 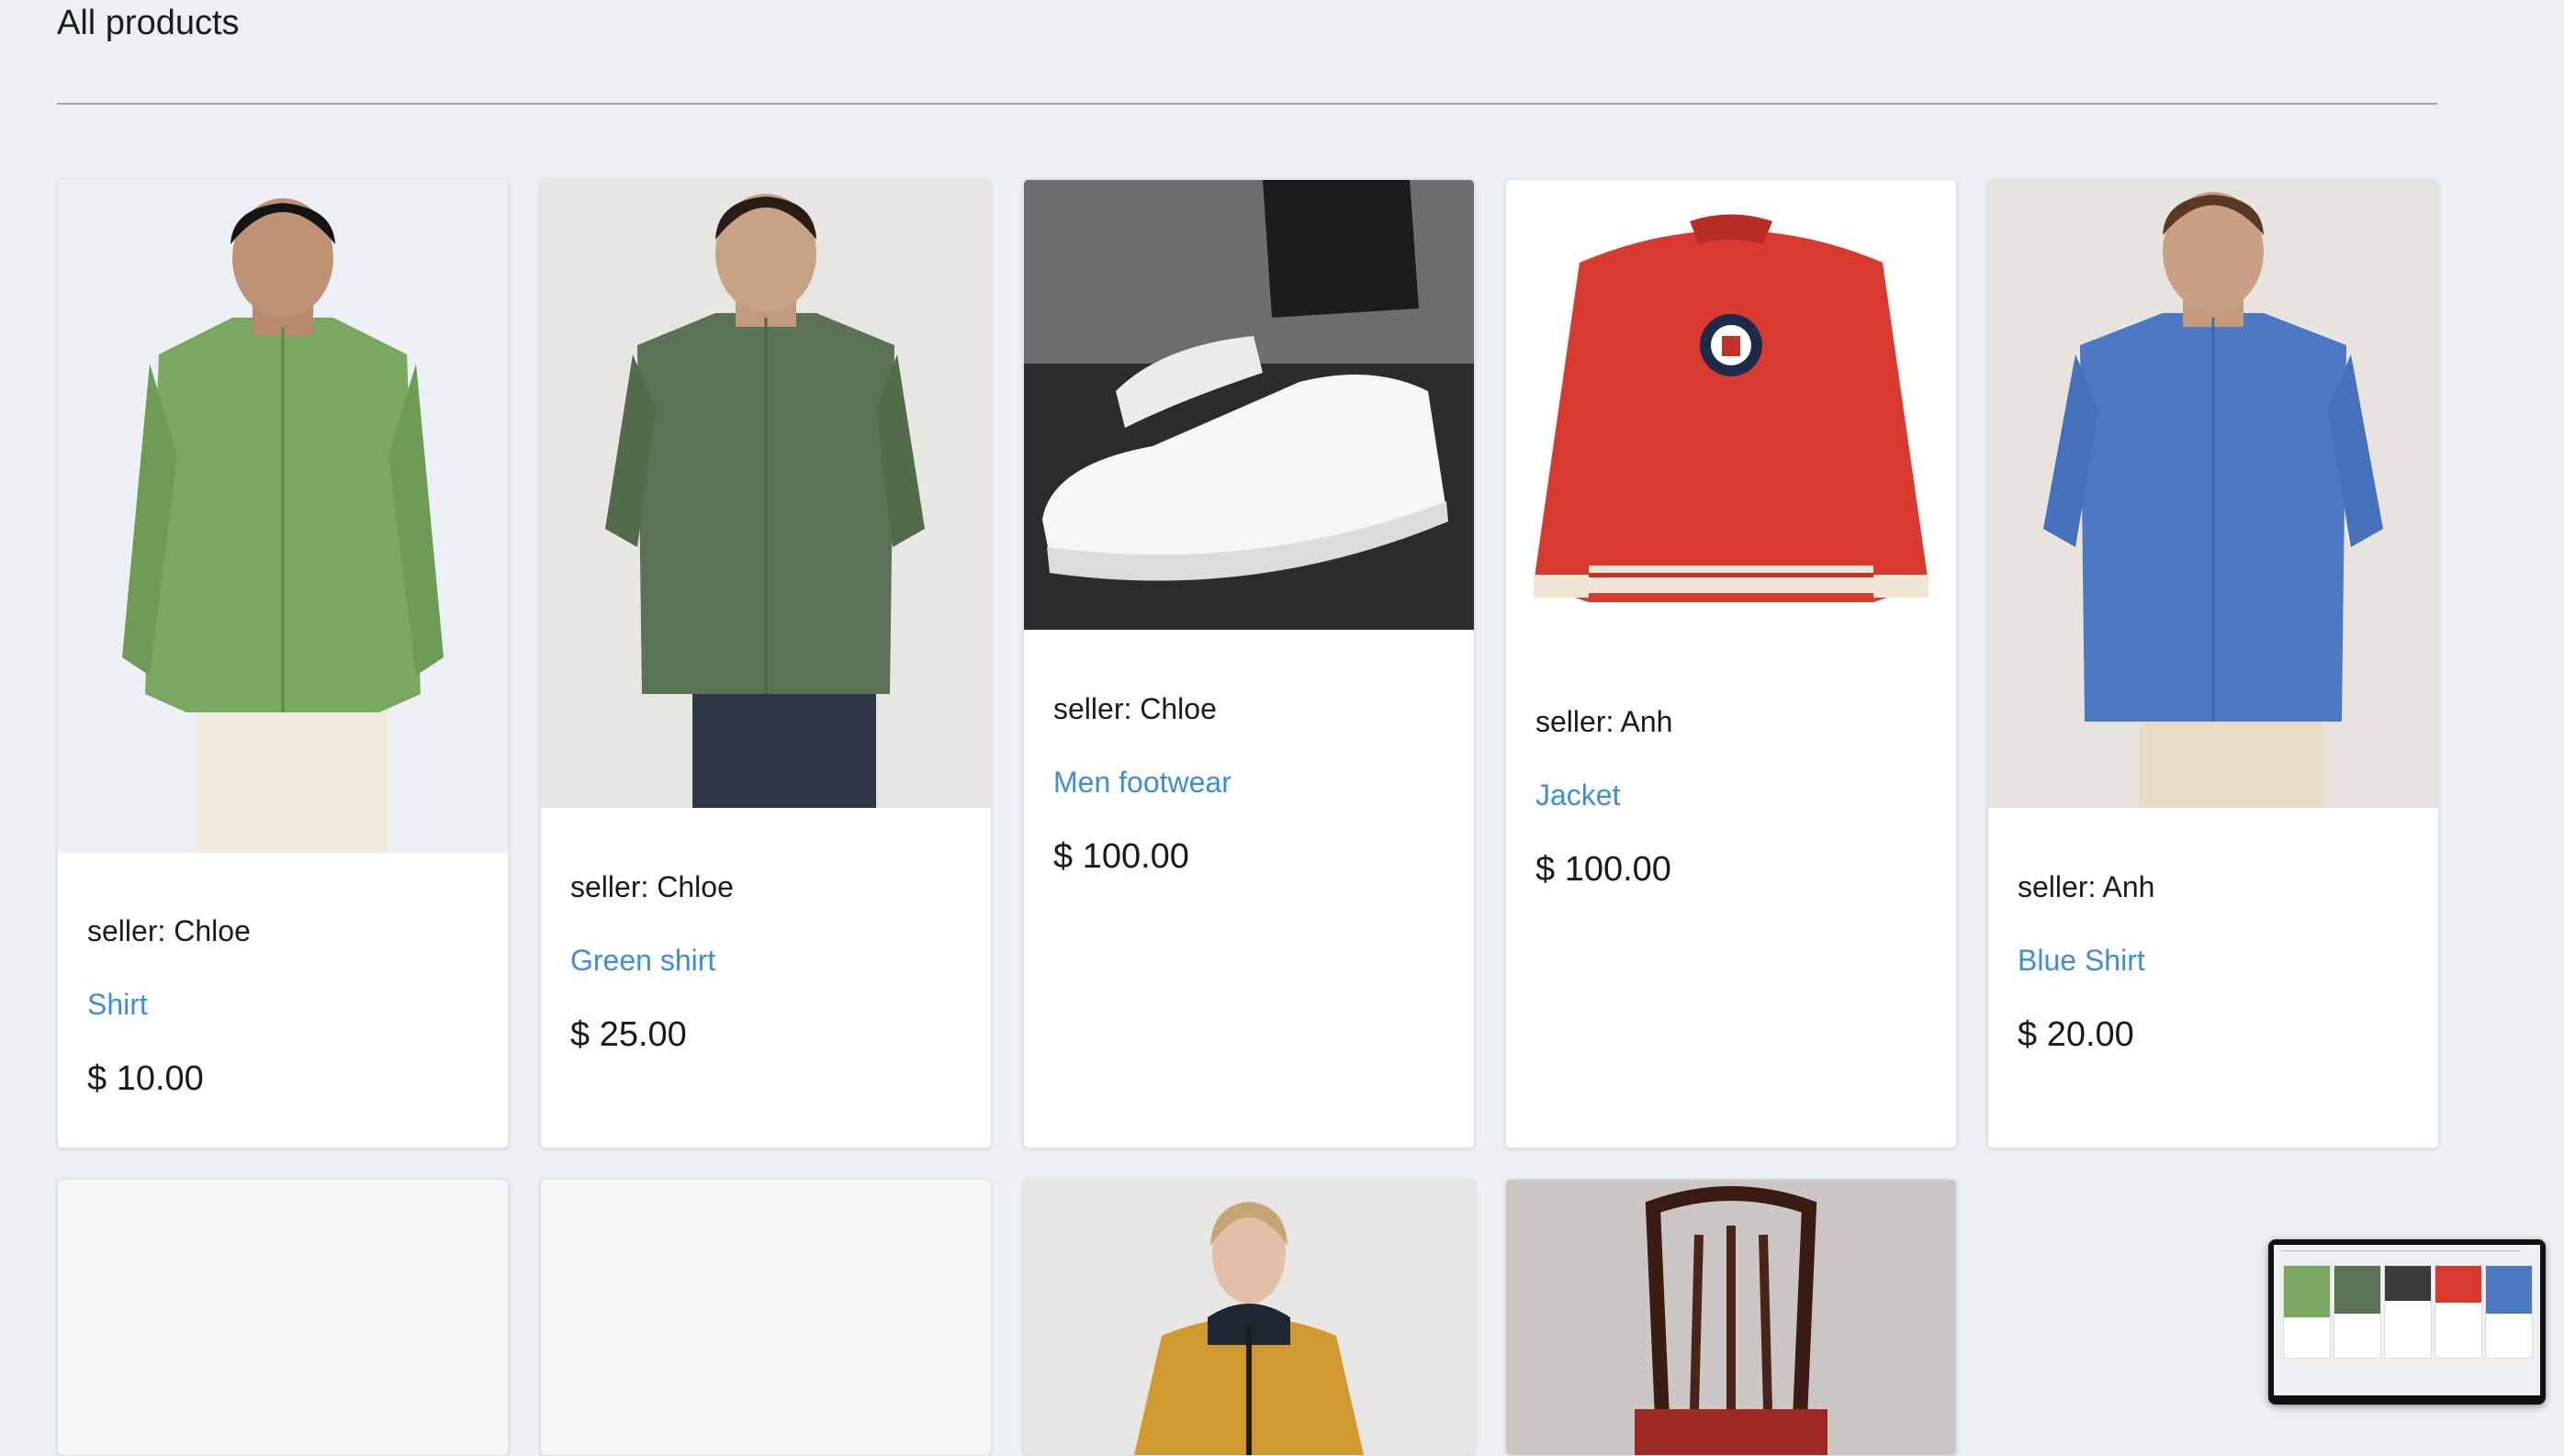 I want to click on product-name-link: Green shirt, so click(x=642, y=961).